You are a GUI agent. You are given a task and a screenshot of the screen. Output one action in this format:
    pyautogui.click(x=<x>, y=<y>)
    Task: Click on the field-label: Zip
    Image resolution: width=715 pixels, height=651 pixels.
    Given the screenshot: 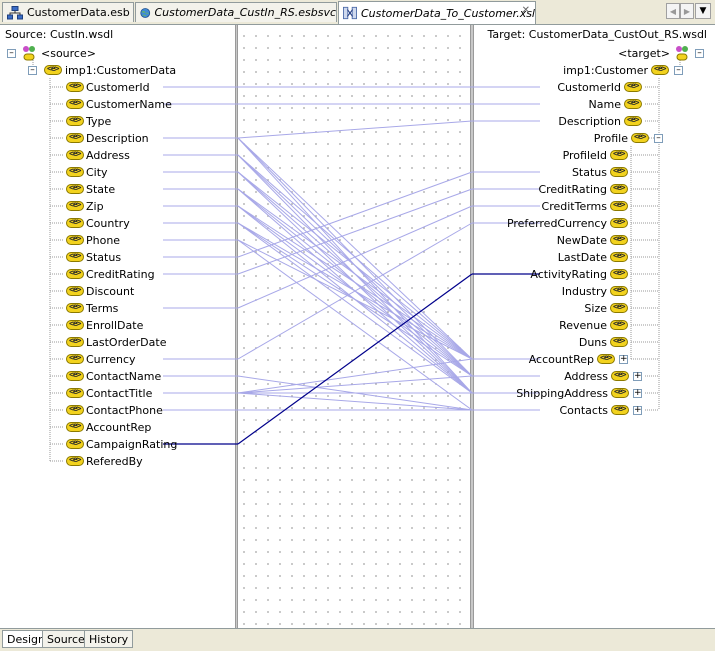 What is the action you would take?
    pyautogui.click(x=95, y=206)
    